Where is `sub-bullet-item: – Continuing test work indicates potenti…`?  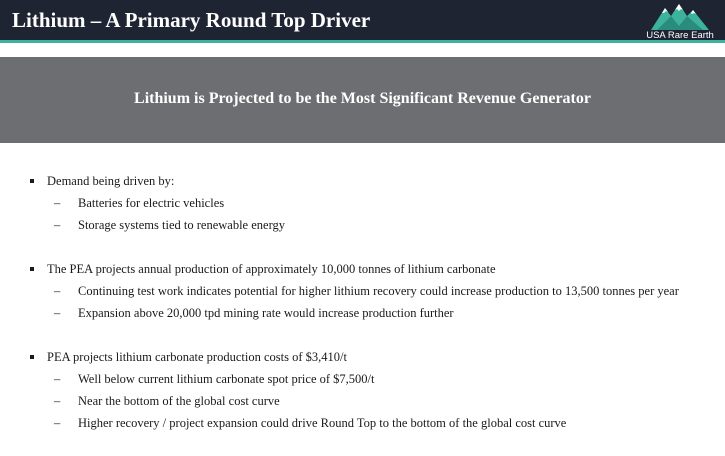
sub-bullet-item: – Continuing test work indicates potenti… is located at coordinates (362, 291).